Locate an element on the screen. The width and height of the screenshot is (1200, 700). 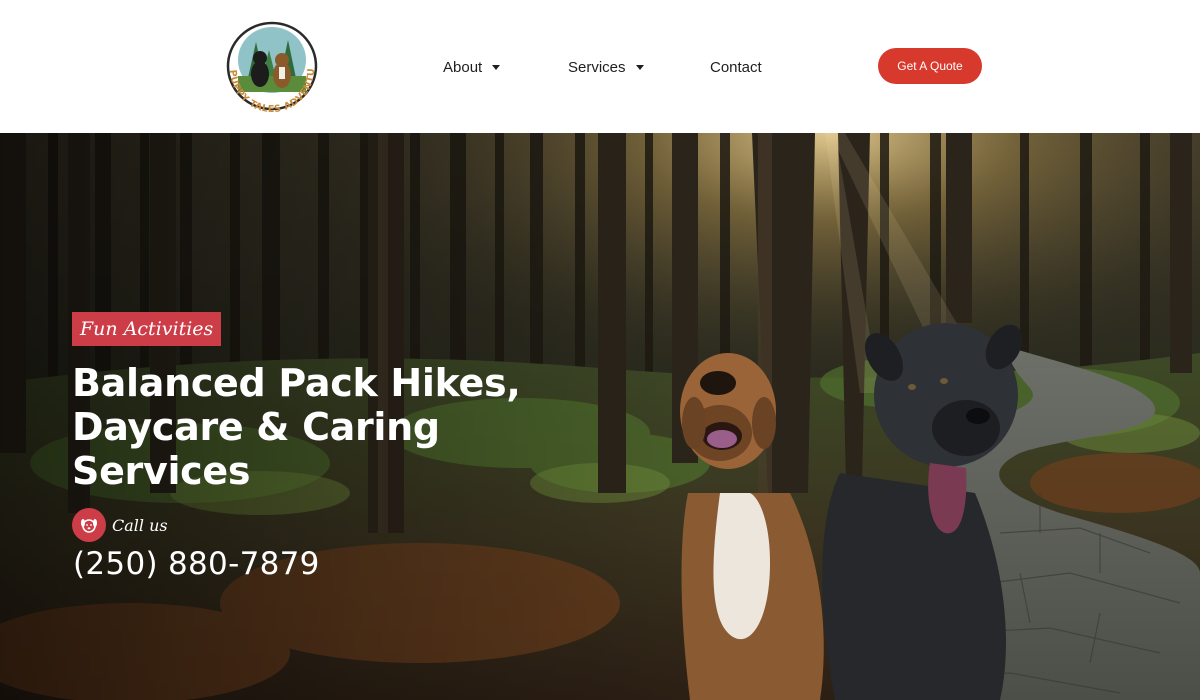
nav-contact: Contact is located at coordinates (736, 67).